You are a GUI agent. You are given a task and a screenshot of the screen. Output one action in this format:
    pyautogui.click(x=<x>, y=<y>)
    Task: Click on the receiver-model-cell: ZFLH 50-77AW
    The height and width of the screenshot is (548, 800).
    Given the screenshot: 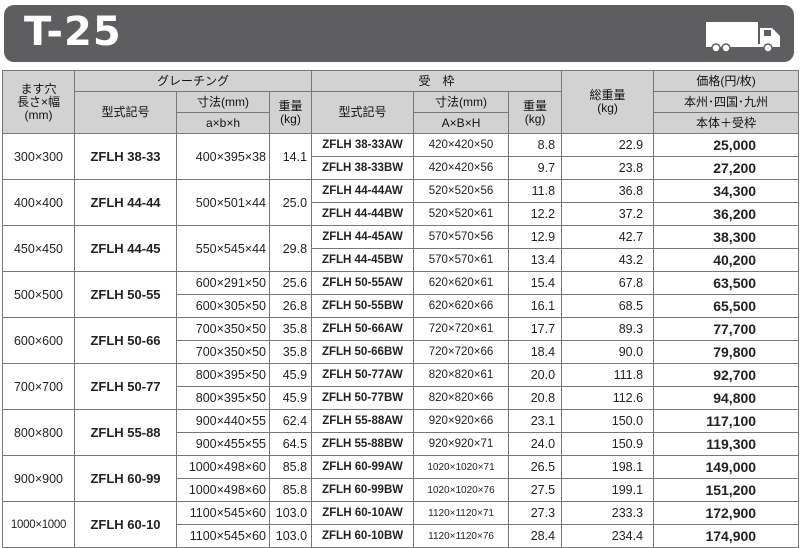 What is the action you would take?
    pyautogui.click(x=363, y=375)
    